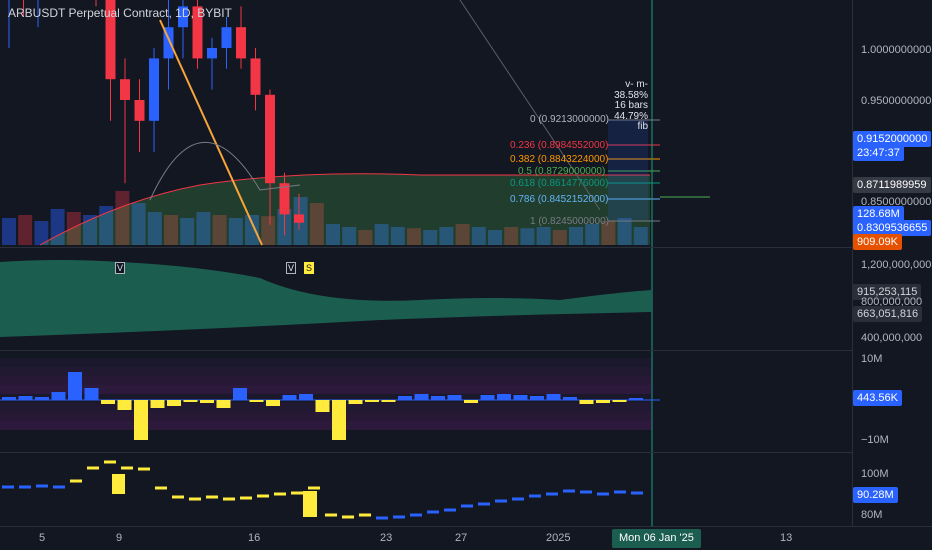 The height and width of the screenshot is (550, 932). I want to click on delta-tag: 443.56K, so click(877, 398).